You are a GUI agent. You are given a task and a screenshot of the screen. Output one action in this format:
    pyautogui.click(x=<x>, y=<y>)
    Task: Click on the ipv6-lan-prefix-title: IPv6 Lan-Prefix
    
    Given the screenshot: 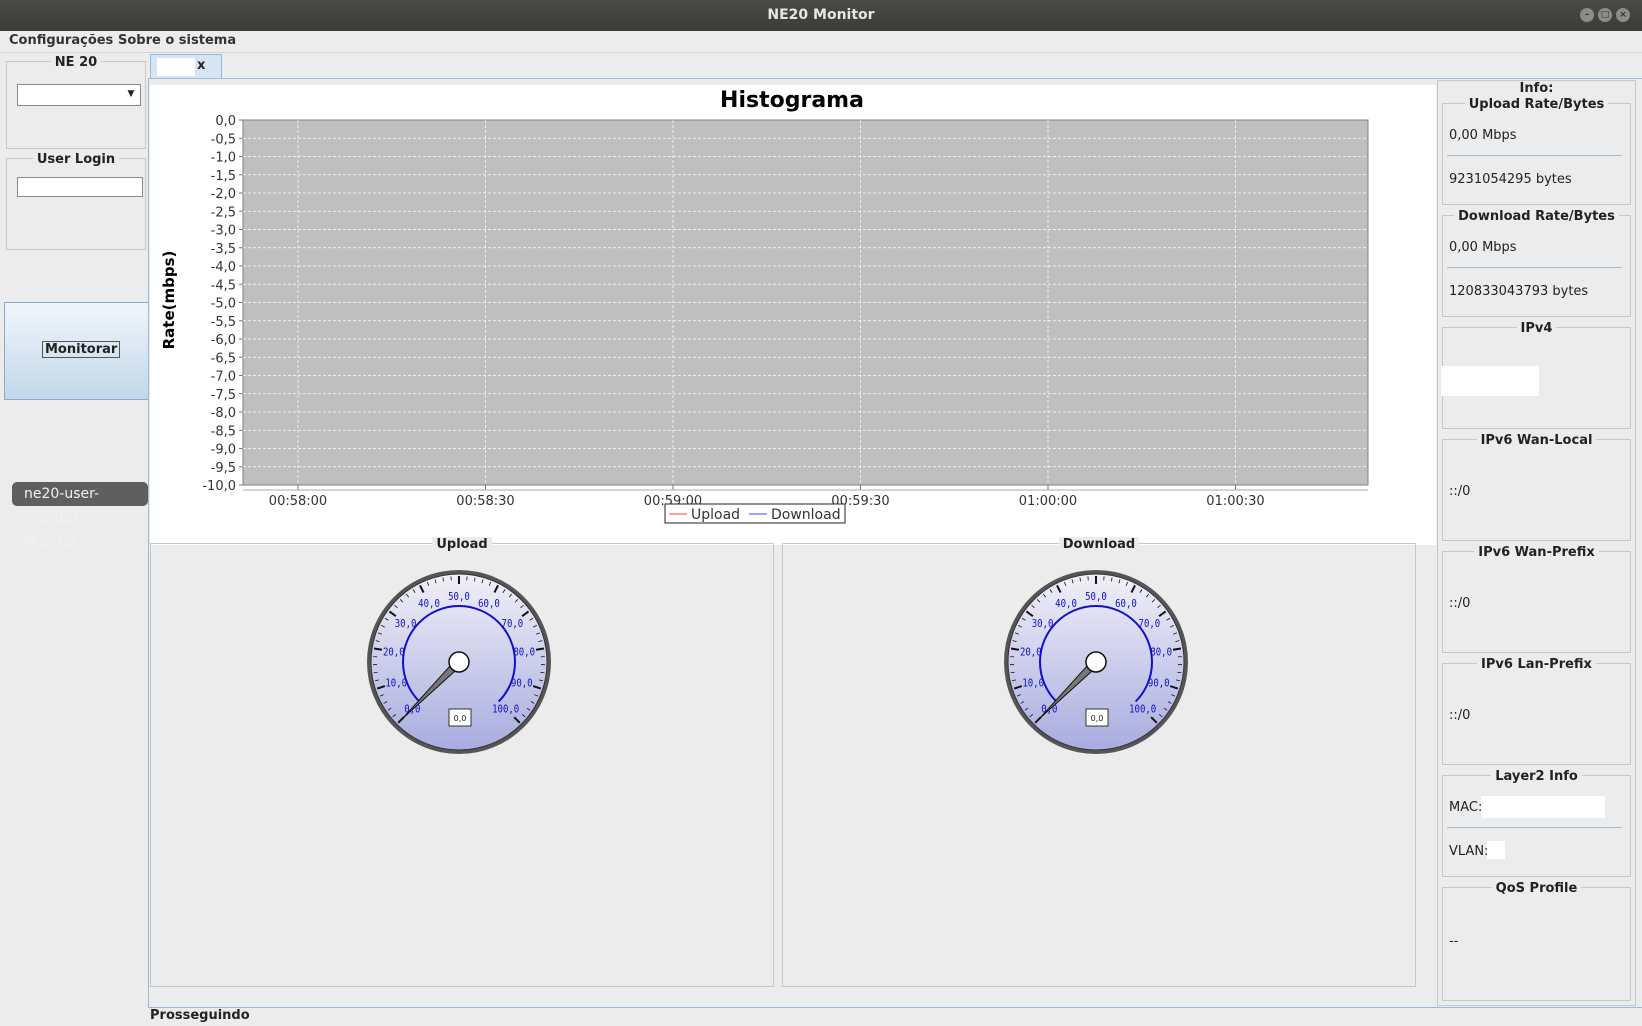 What is the action you would take?
    pyautogui.click(x=1536, y=664)
    